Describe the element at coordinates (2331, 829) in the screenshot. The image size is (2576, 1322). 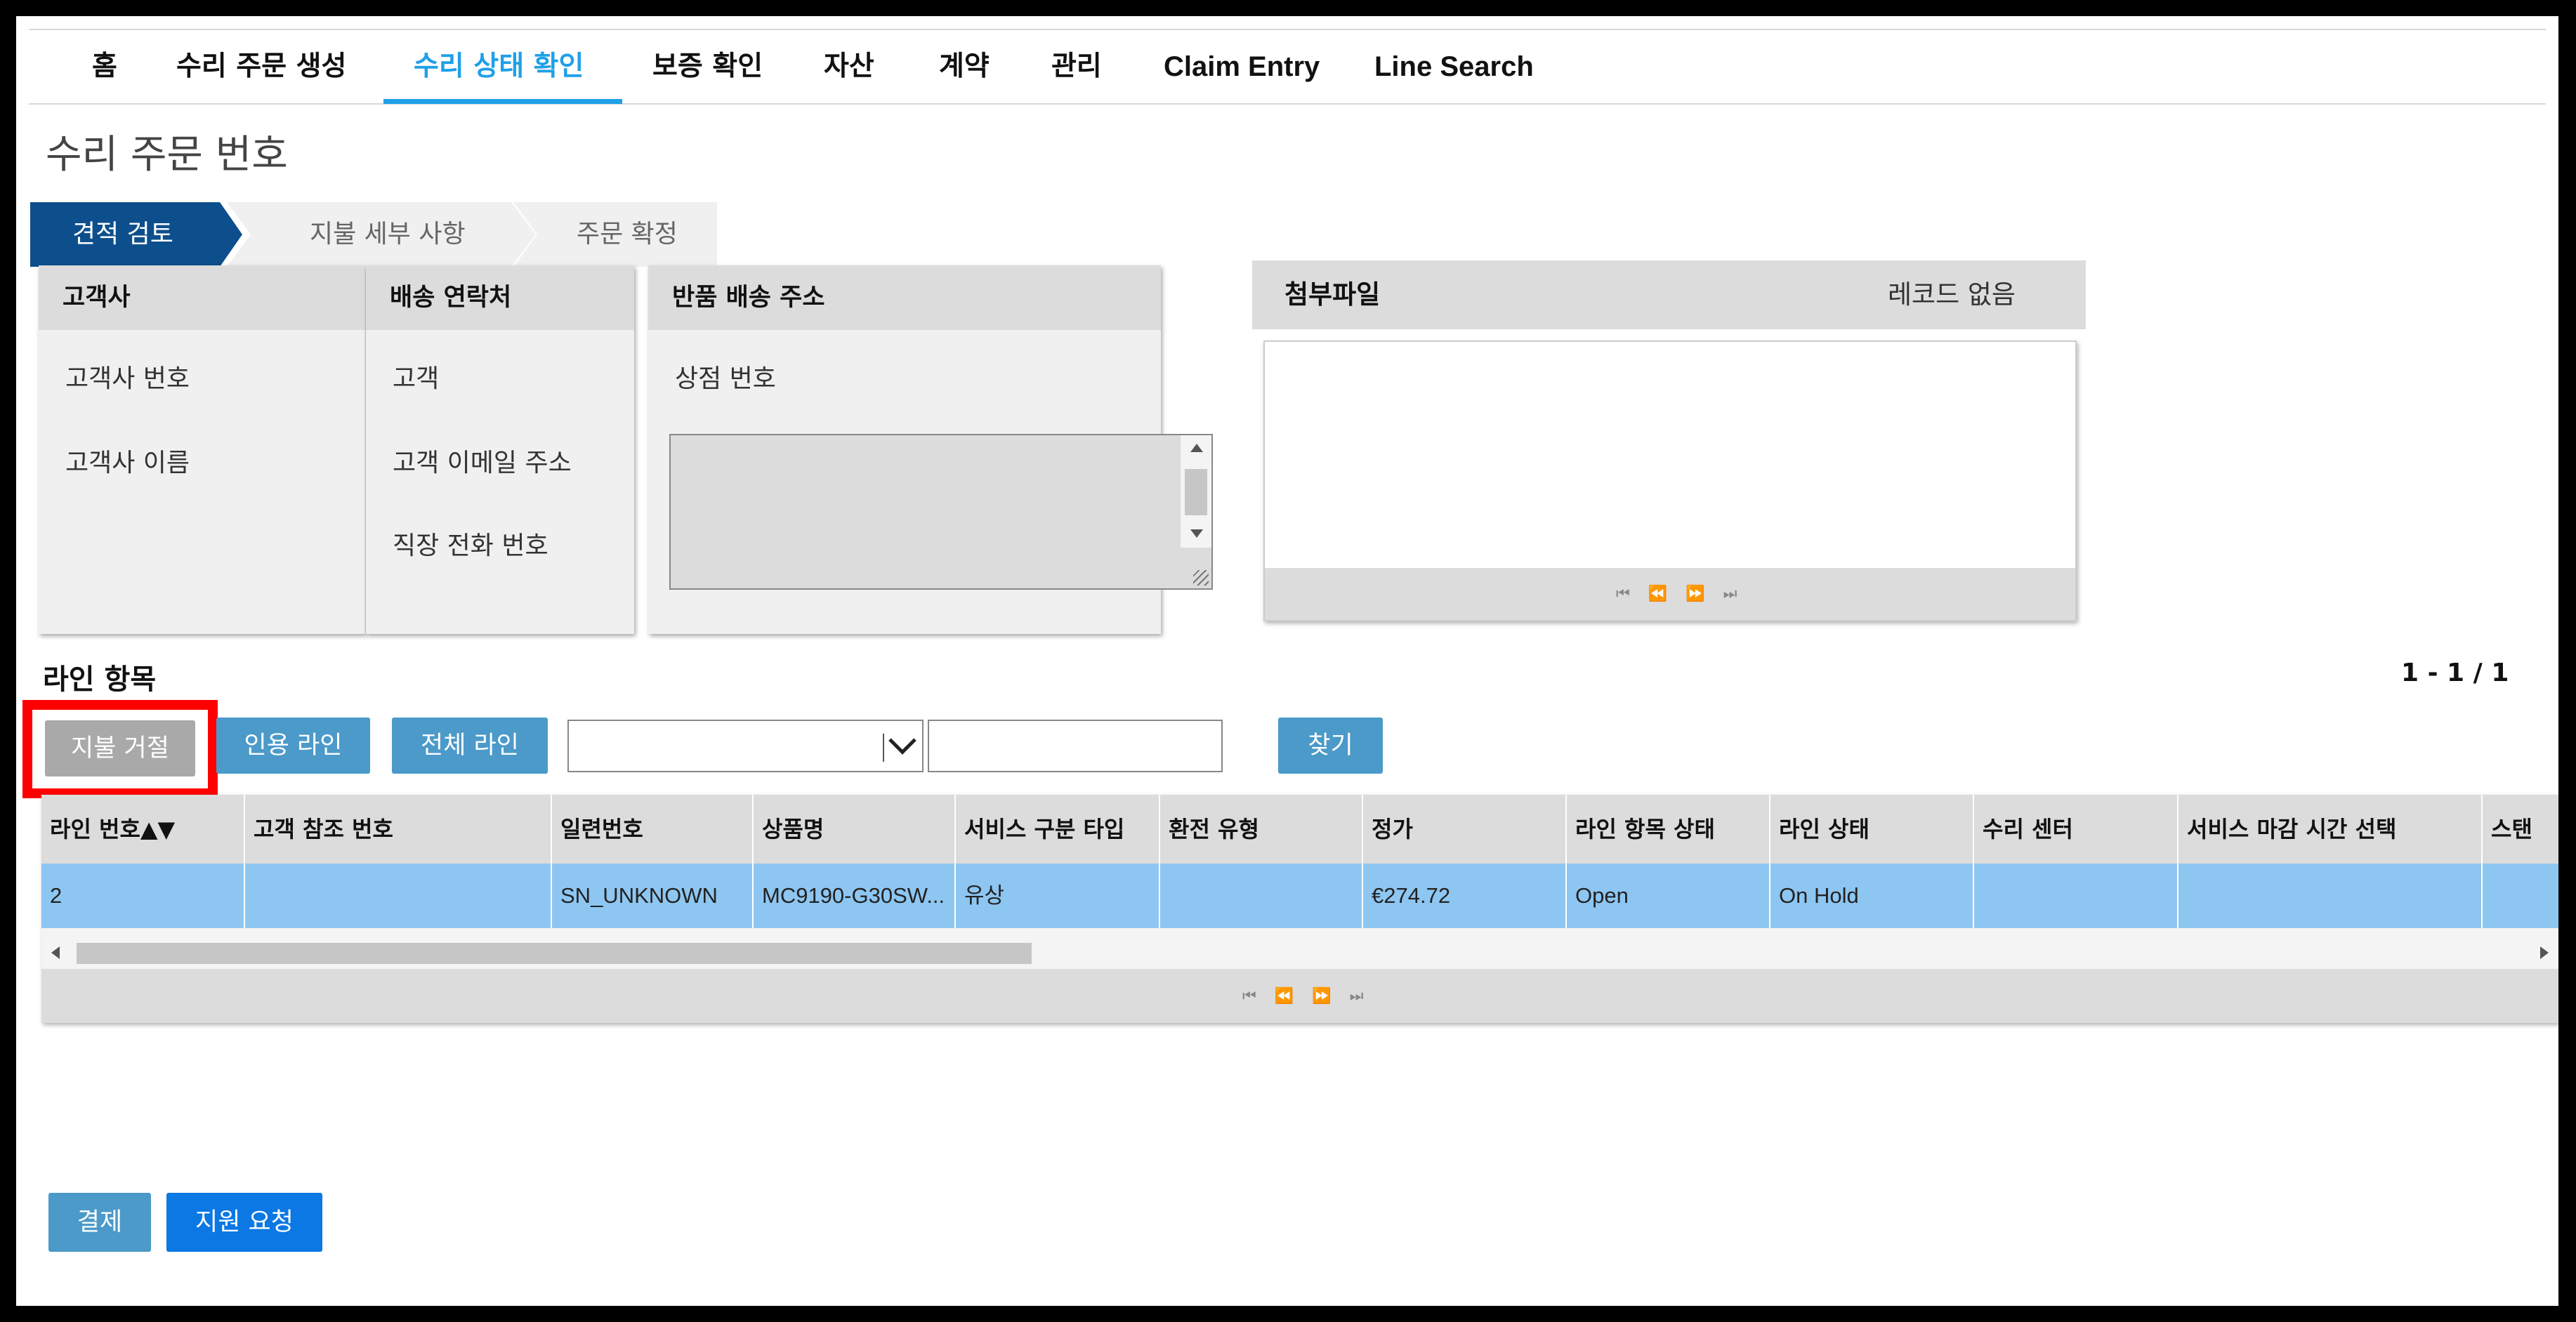
I see `col-service-deadline: 서비스 마감 시간 선택` at that location.